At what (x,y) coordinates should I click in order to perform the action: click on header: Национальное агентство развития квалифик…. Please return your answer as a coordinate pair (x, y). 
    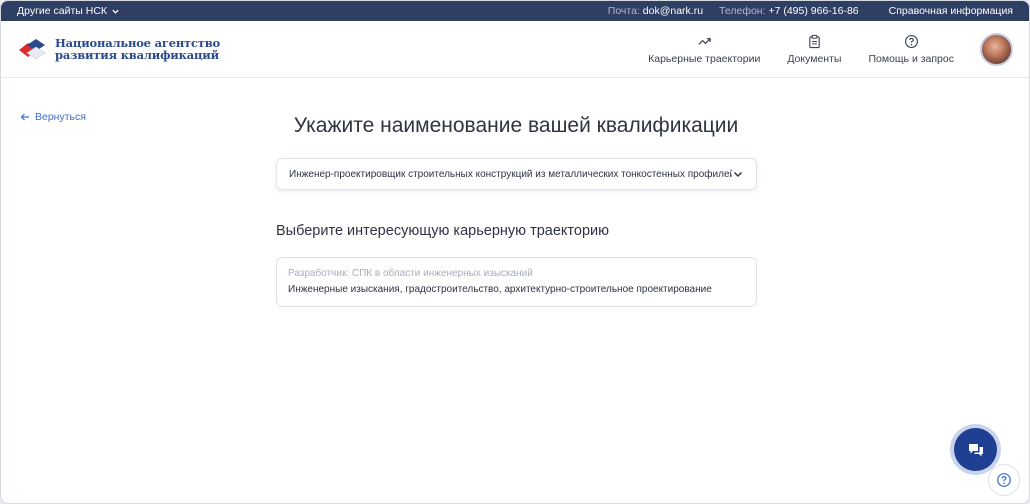
    Looking at the image, I should click on (515, 49).